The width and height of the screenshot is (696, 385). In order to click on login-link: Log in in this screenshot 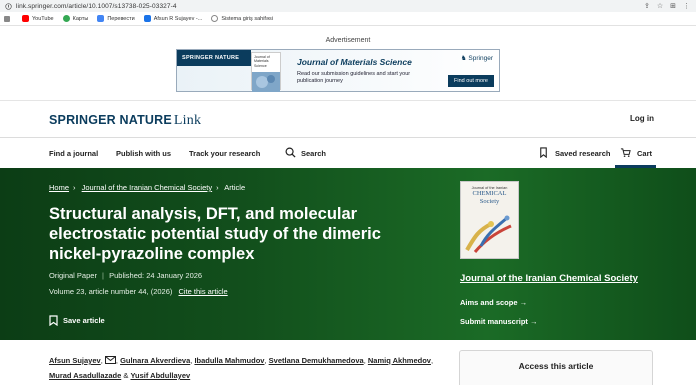, I will do `click(642, 118)`.